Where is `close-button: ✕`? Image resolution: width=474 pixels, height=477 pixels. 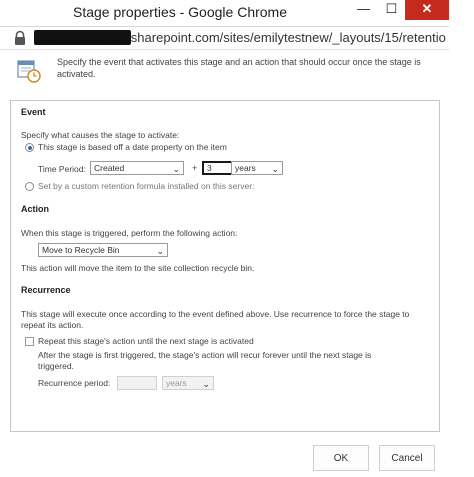 close-button: ✕ is located at coordinates (427, 10).